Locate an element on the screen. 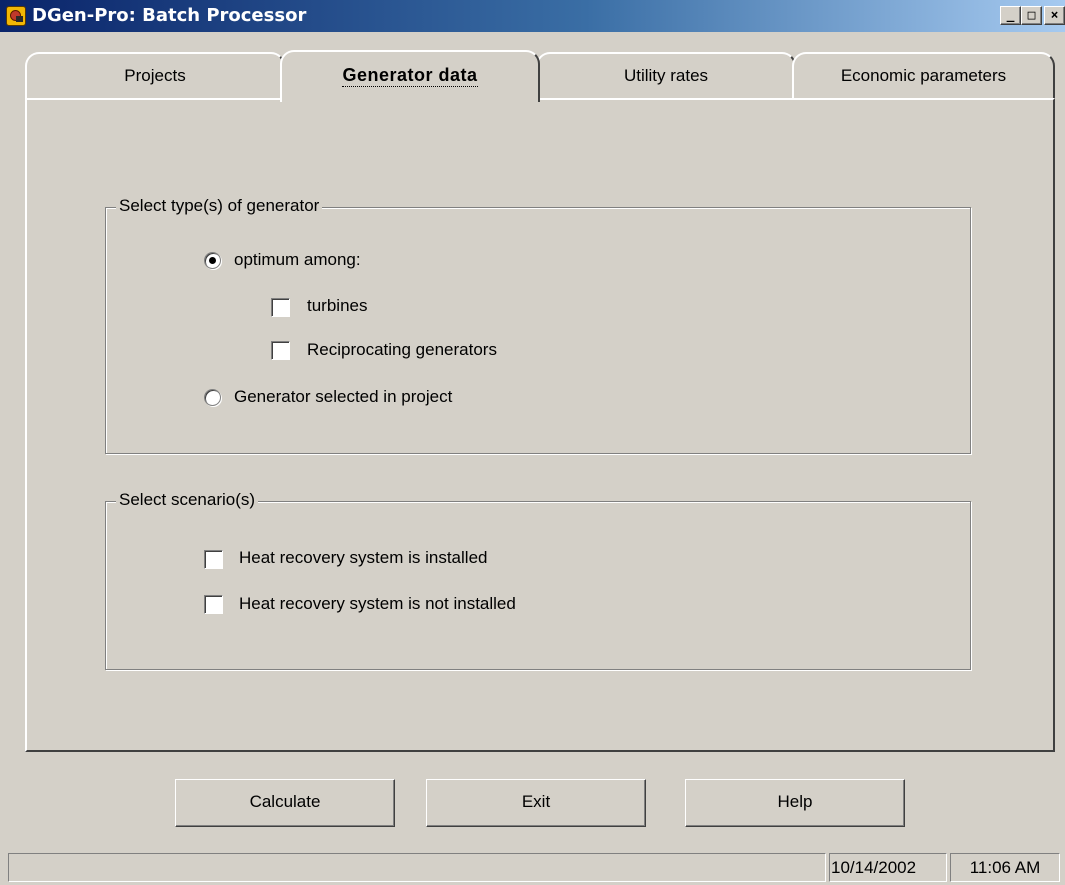  tab-economic-parameters: Economic parameters is located at coordinates (923, 76).